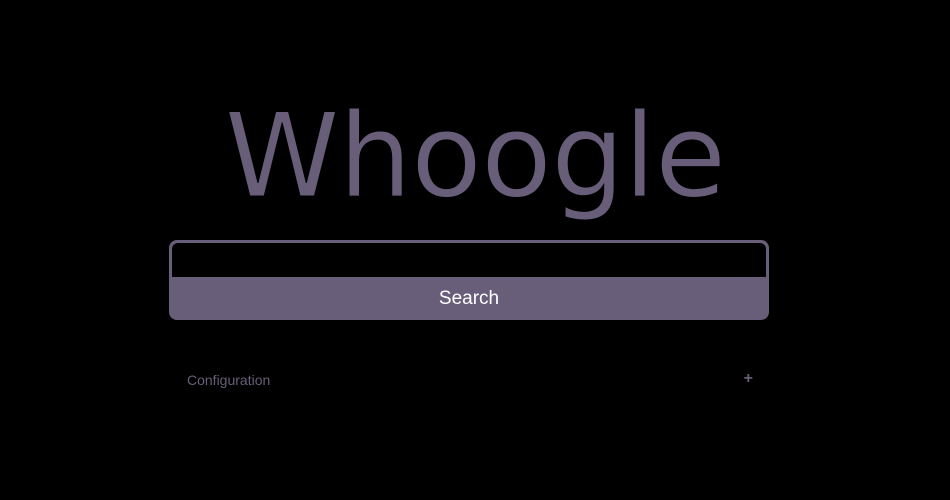 This screenshot has height=500, width=950. What do you see at coordinates (475, 156) in the screenshot?
I see `whoogle-logo: Whoogle` at bounding box center [475, 156].